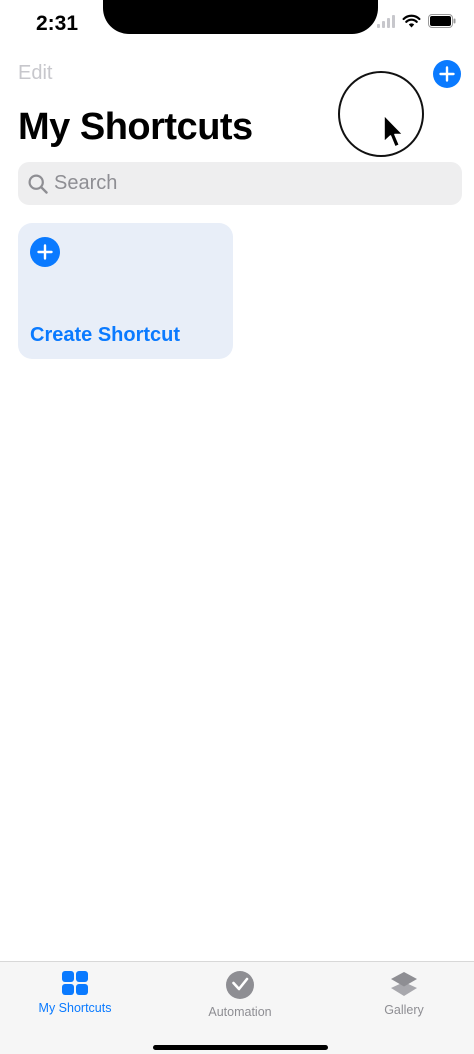 This screenshot has width=474, height=1054. What do you see at coordinates (57, 23) in the screenshot?
I see `status-time: 2:31` at bounding box center [57, 23].